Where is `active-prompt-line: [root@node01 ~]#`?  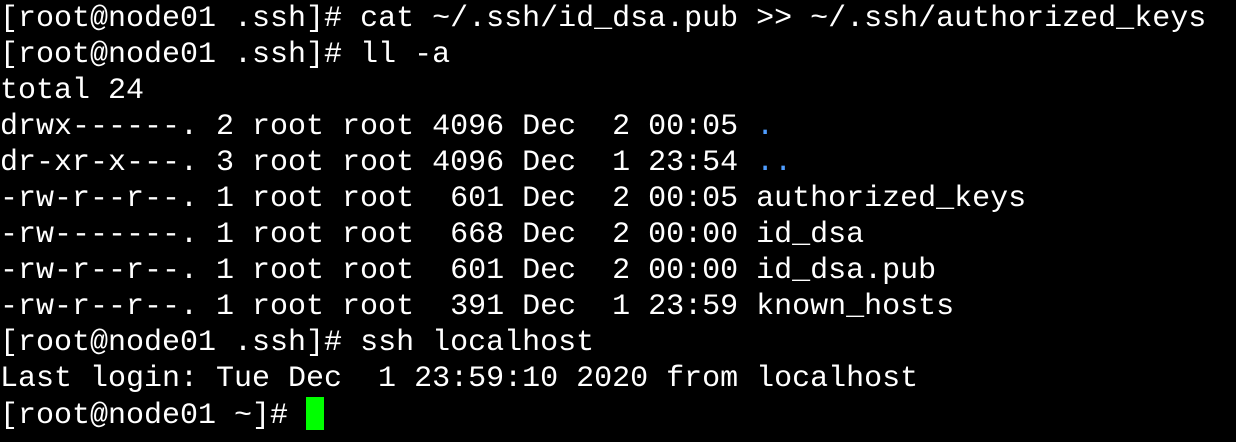 active-prompt-line: [root@node01 ~]# is located at coordinates (618, 415).